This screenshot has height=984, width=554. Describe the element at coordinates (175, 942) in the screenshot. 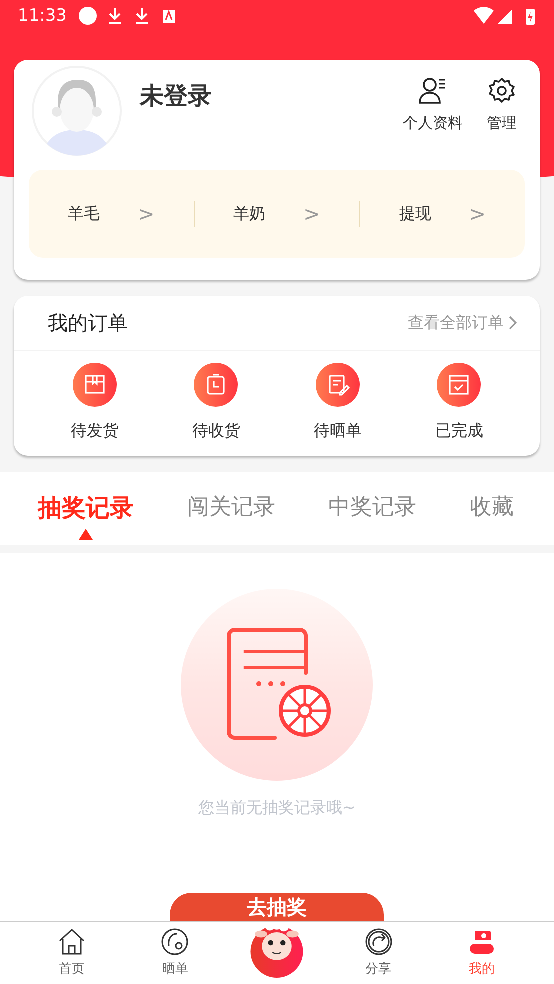

I see `circle-icon` at that location.